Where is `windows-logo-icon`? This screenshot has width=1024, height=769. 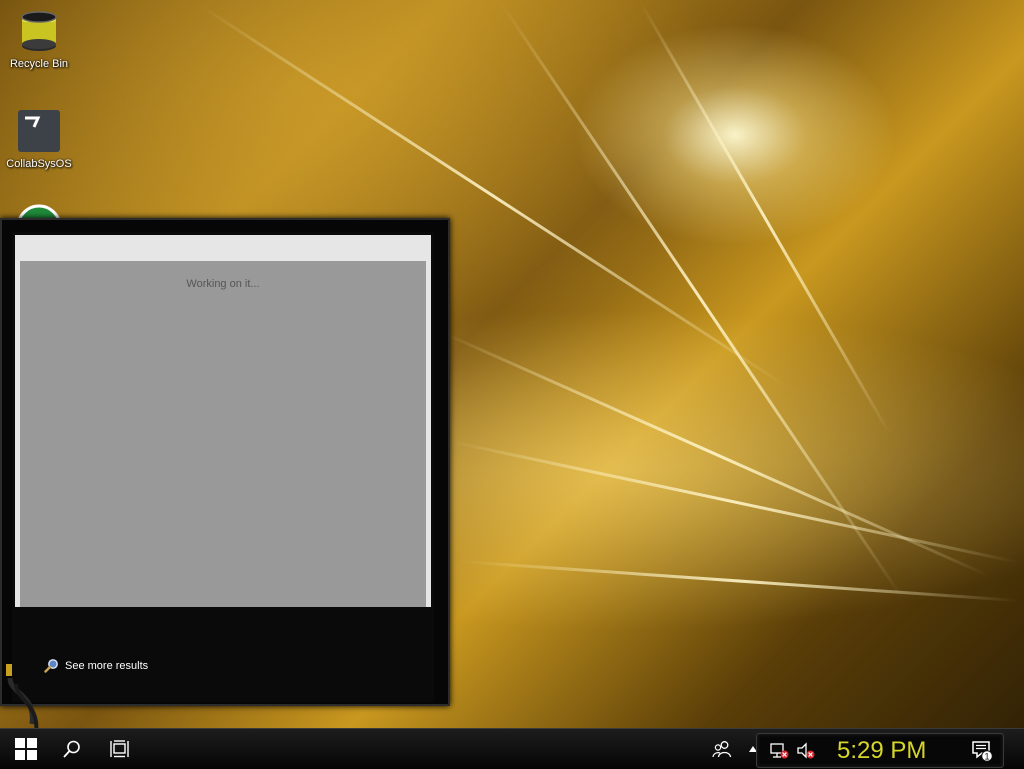 windows-logo-icon is located at coordinates (26, 749).